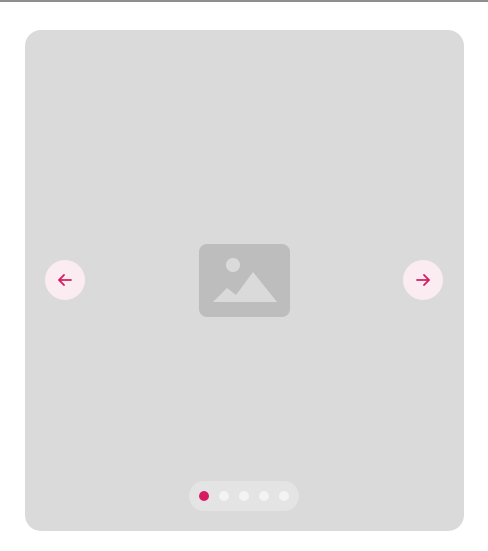 The width and height of the screenshot is (488, 551). I want to click on previous-slide-button, so click(65, 280).